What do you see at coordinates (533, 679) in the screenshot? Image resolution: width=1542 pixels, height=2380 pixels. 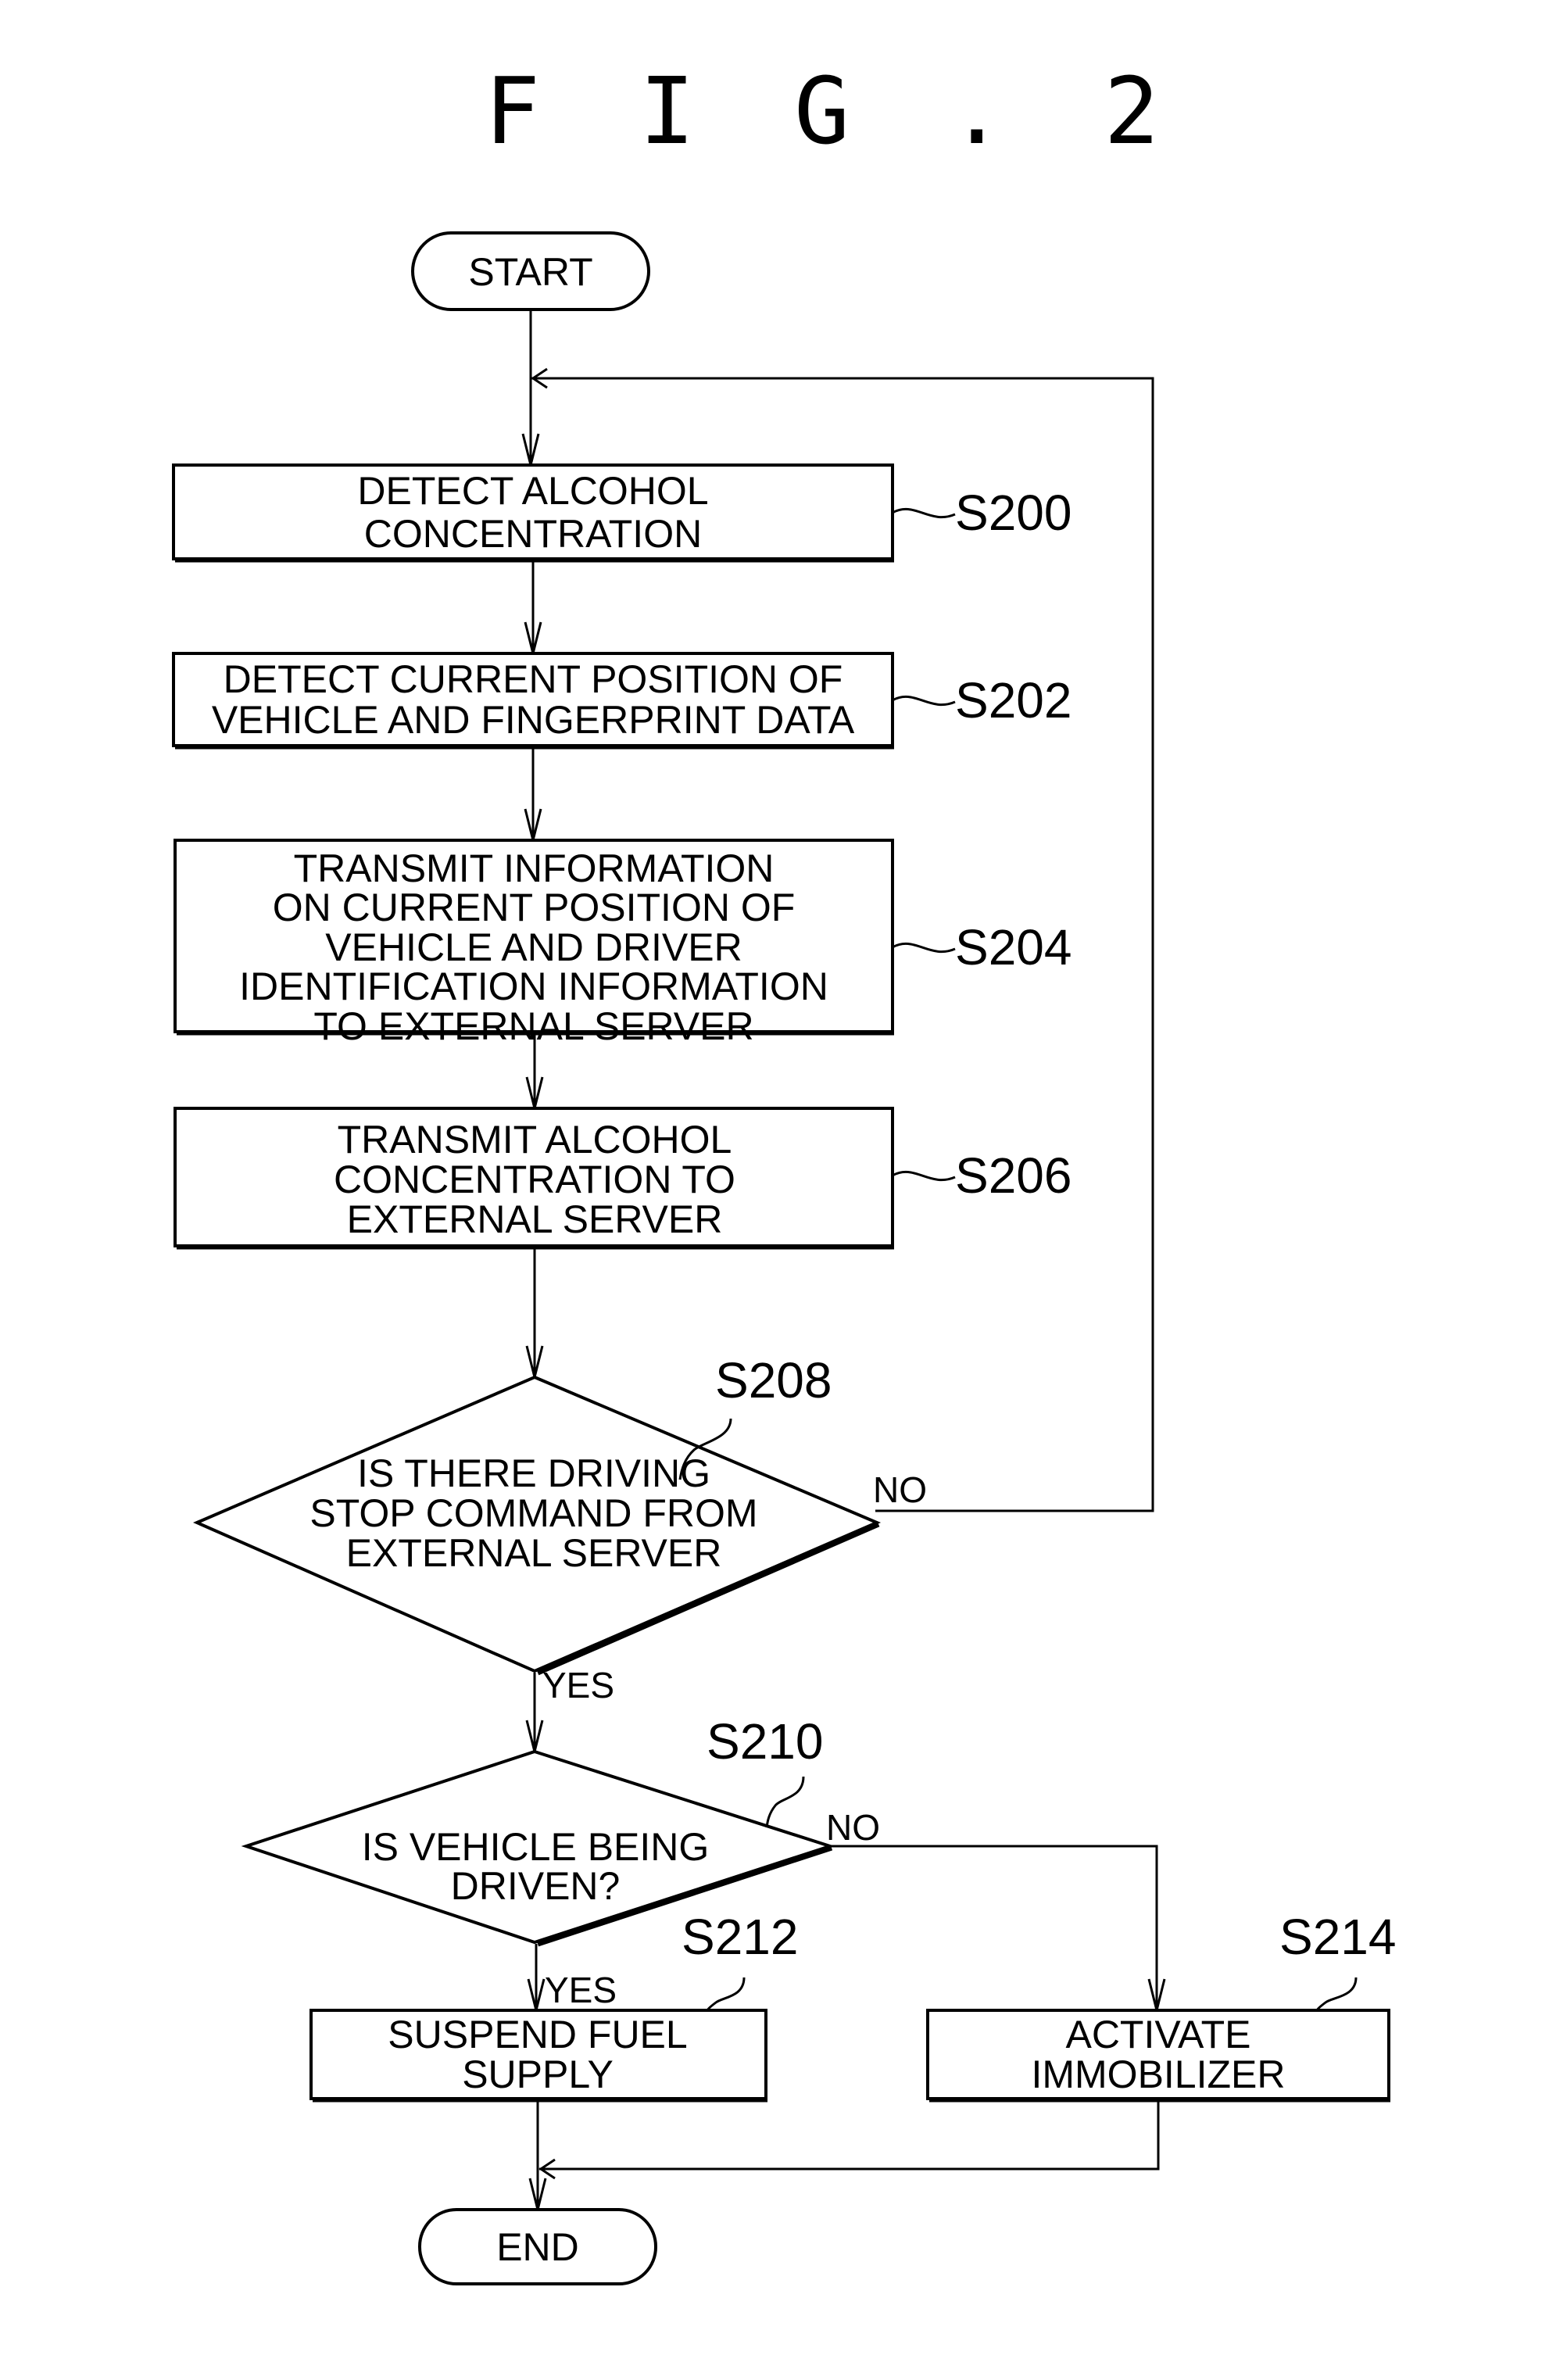 I see `step-s202-line-1: DETECT CURRENT POSITION OF` at bounding box center [533, 679].